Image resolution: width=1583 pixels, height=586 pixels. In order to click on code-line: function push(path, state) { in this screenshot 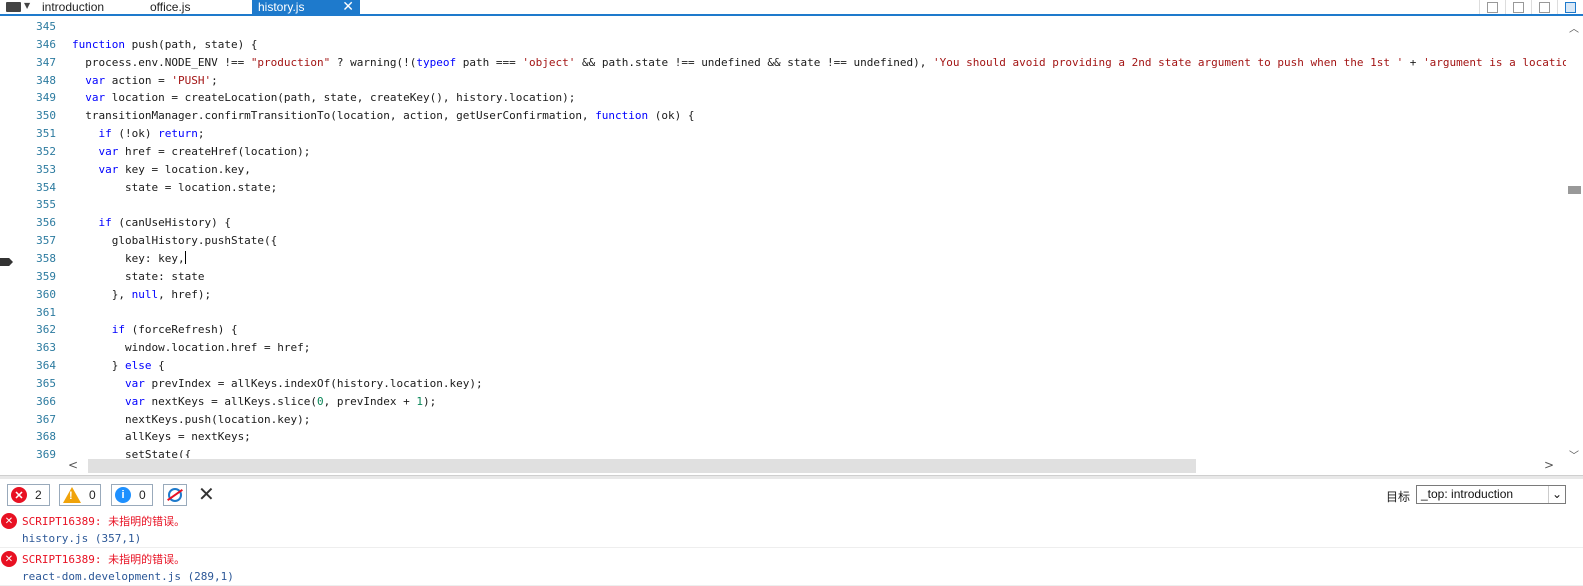, I will do `click(827, 45)`.